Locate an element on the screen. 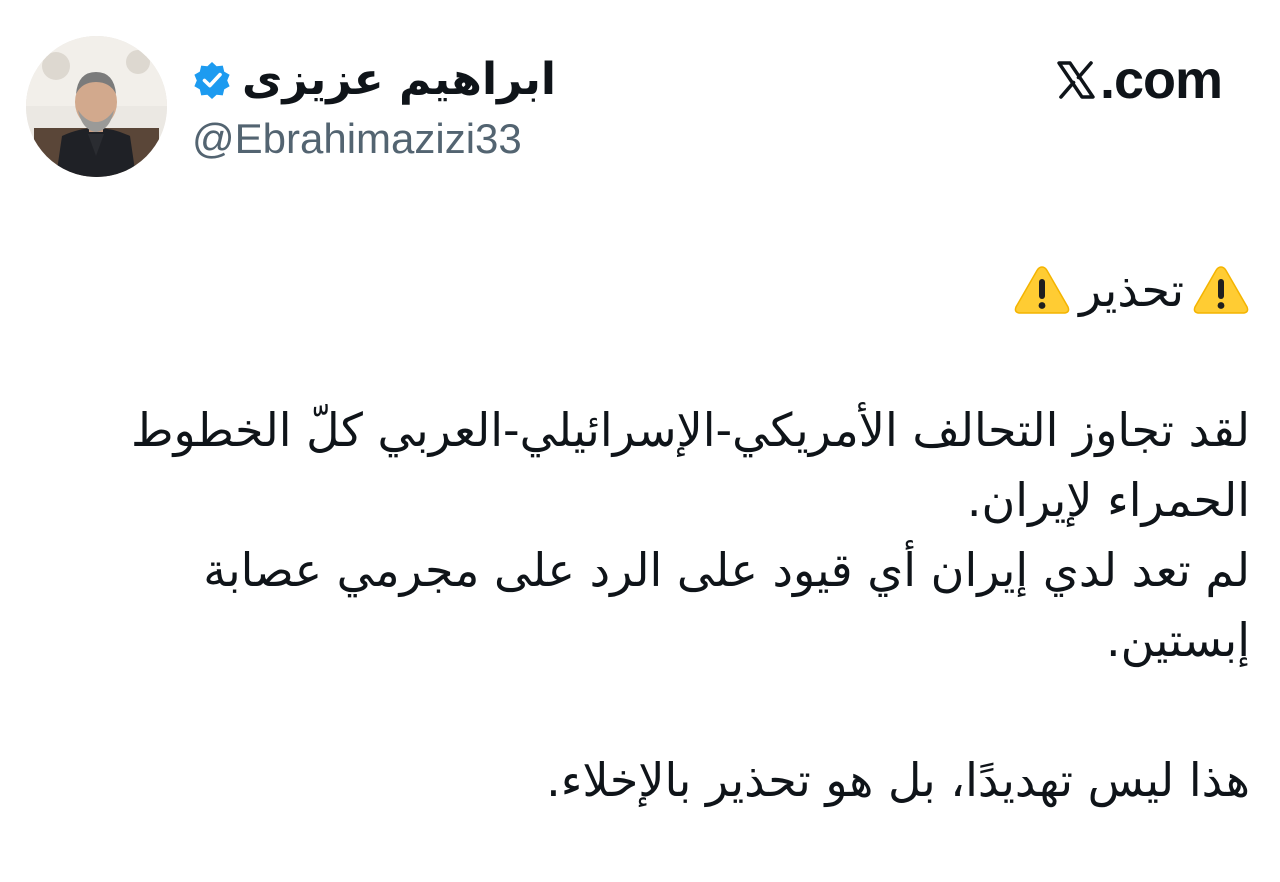  avatar-photo is located at coordinates (96, 106).